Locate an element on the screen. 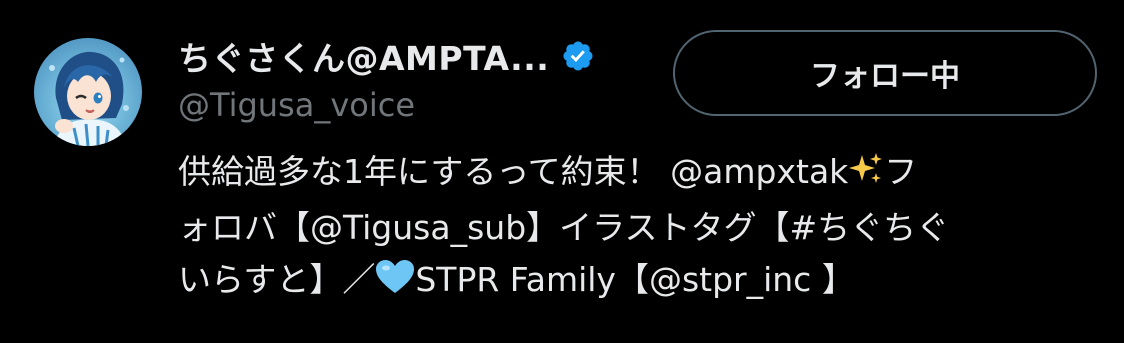 The image size is (1124, 343). bio-text: 供給過多な1年にするって約束！ @ampxtak is located at coordinates (513, 171).